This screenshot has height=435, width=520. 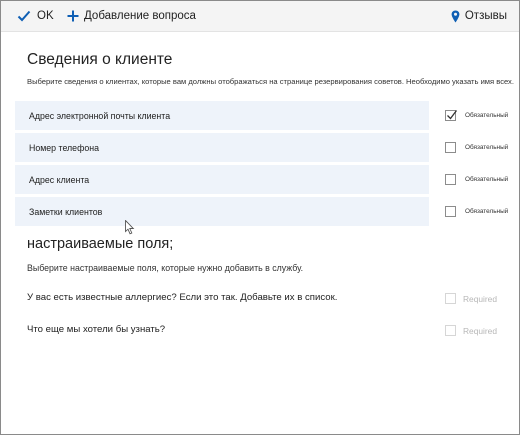 I want to click on required-option-notes: Обязательный, so click(x=476, y=211).